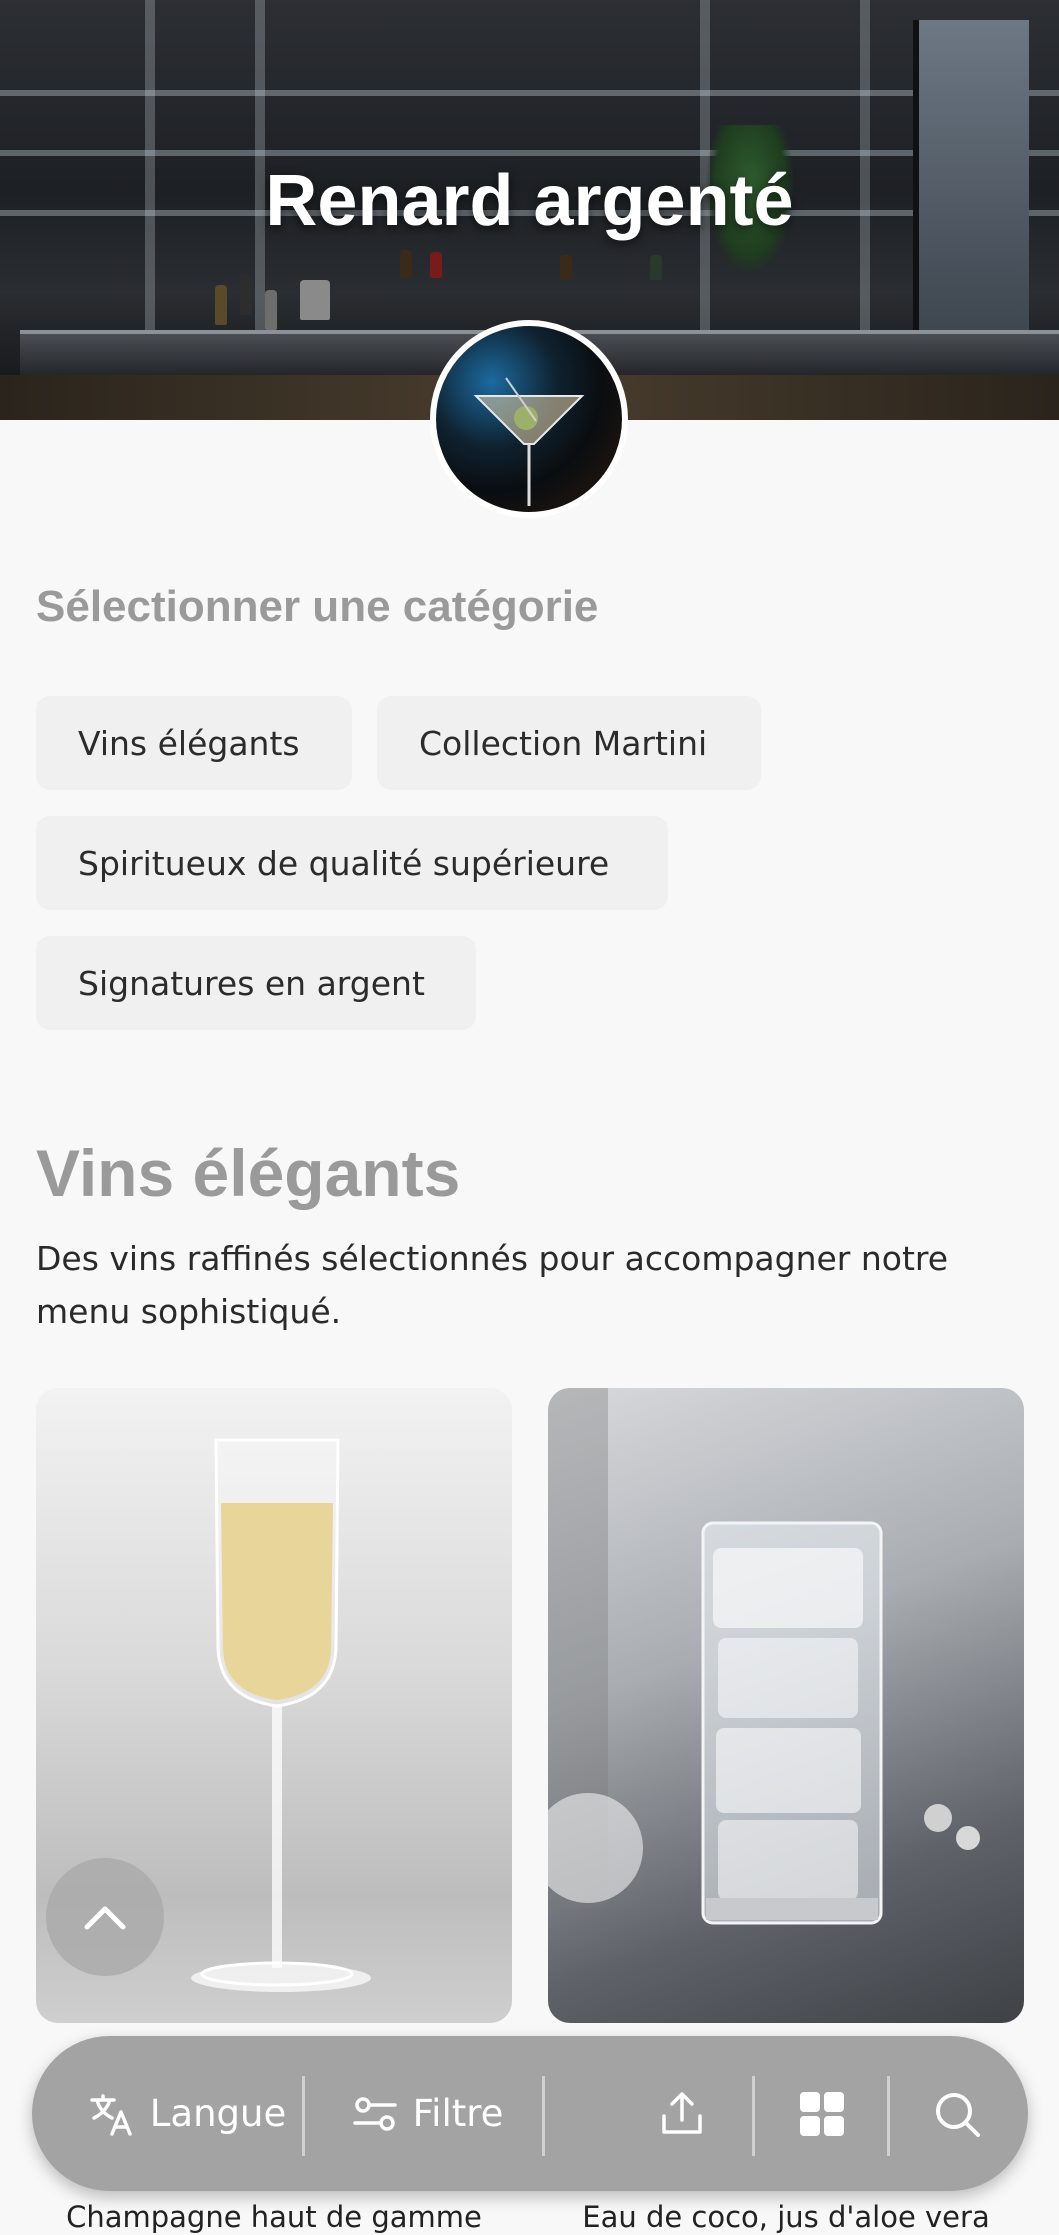  I want to click on share-icon, so click(682, 2112).